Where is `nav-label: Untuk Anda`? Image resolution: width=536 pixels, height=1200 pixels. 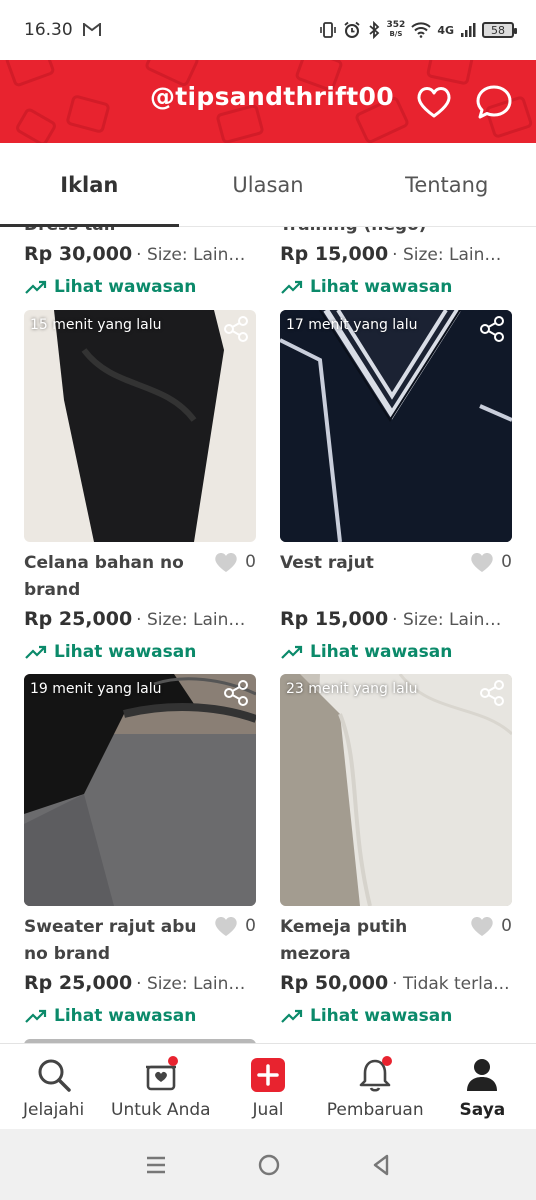
nav-label: Untuk Anda is located at coordinates (161, 1110).